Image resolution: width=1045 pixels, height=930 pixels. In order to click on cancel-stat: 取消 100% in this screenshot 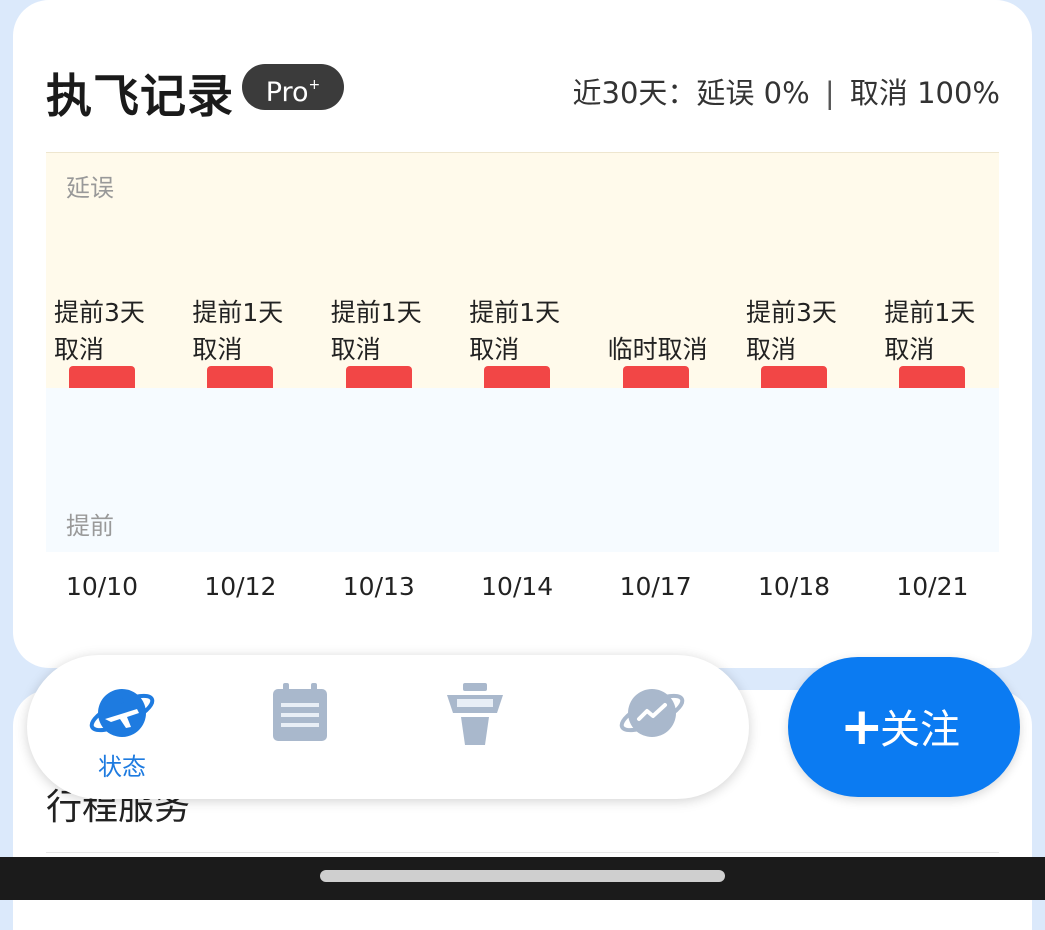, I will do `click(924, 93)`.